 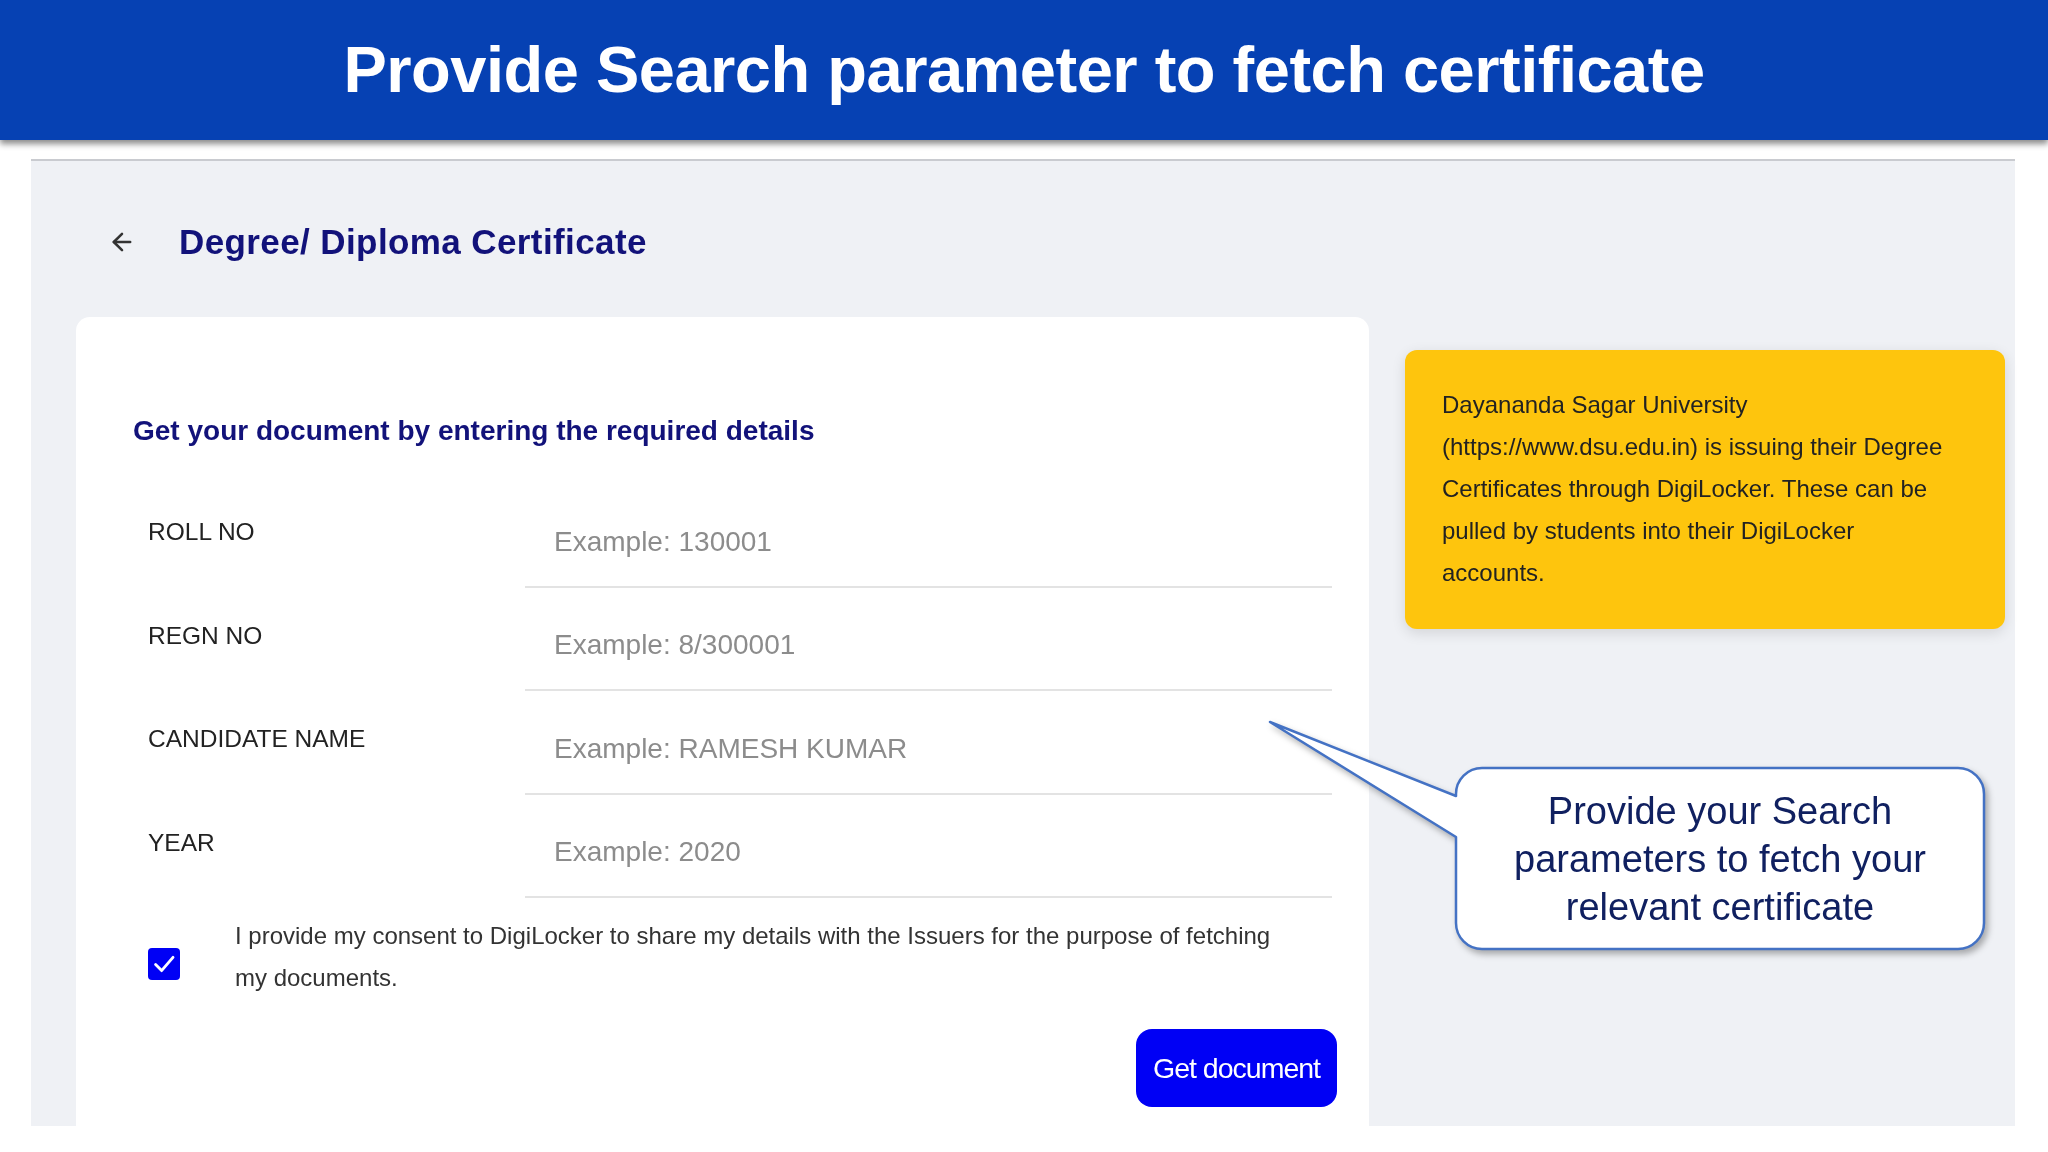 I want to click on callout-text: Provide your Search parameters to fetch your relevant certificate, so click(x=1720, y=859).